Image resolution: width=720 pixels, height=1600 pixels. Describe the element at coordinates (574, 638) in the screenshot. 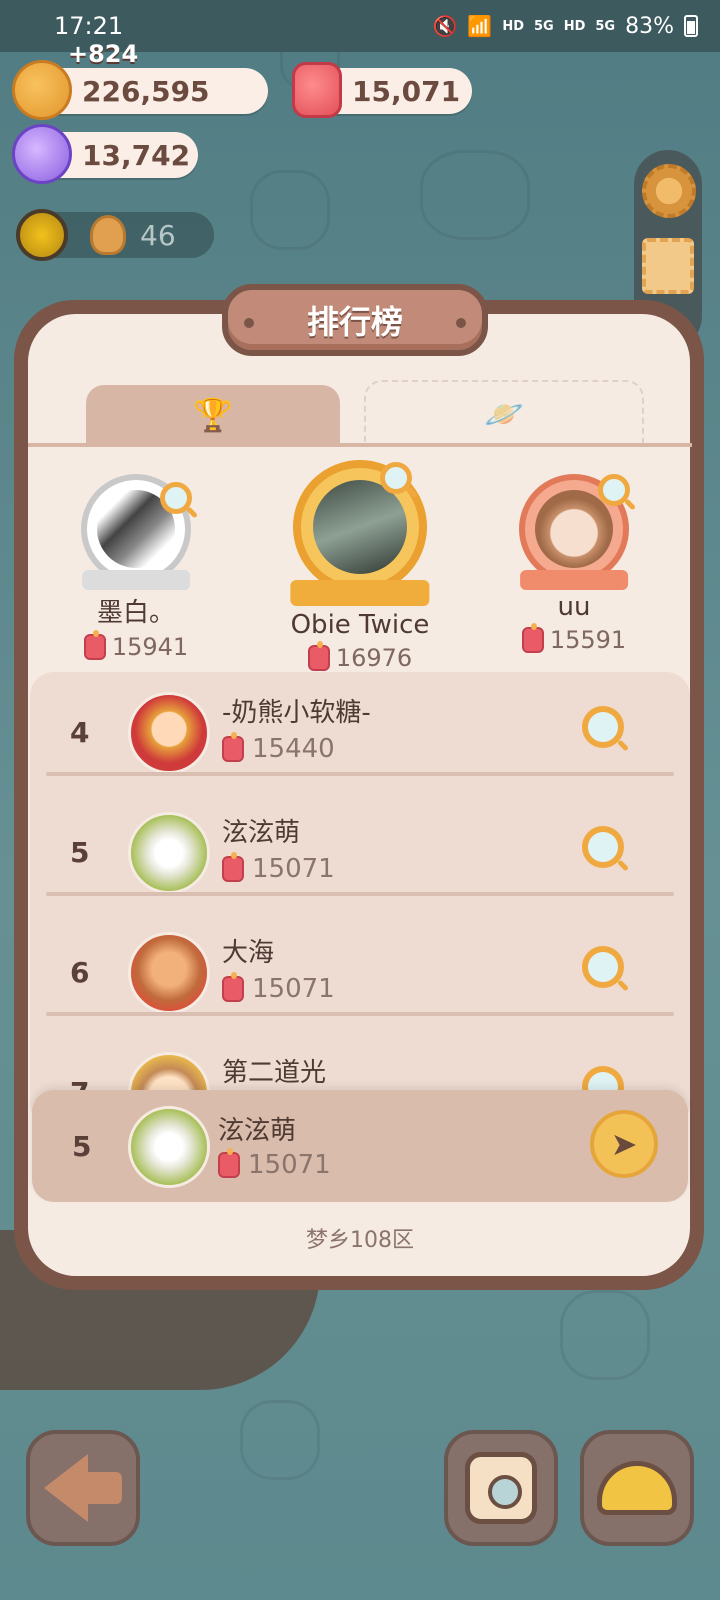

I see `podium-score: 15591` at that location.